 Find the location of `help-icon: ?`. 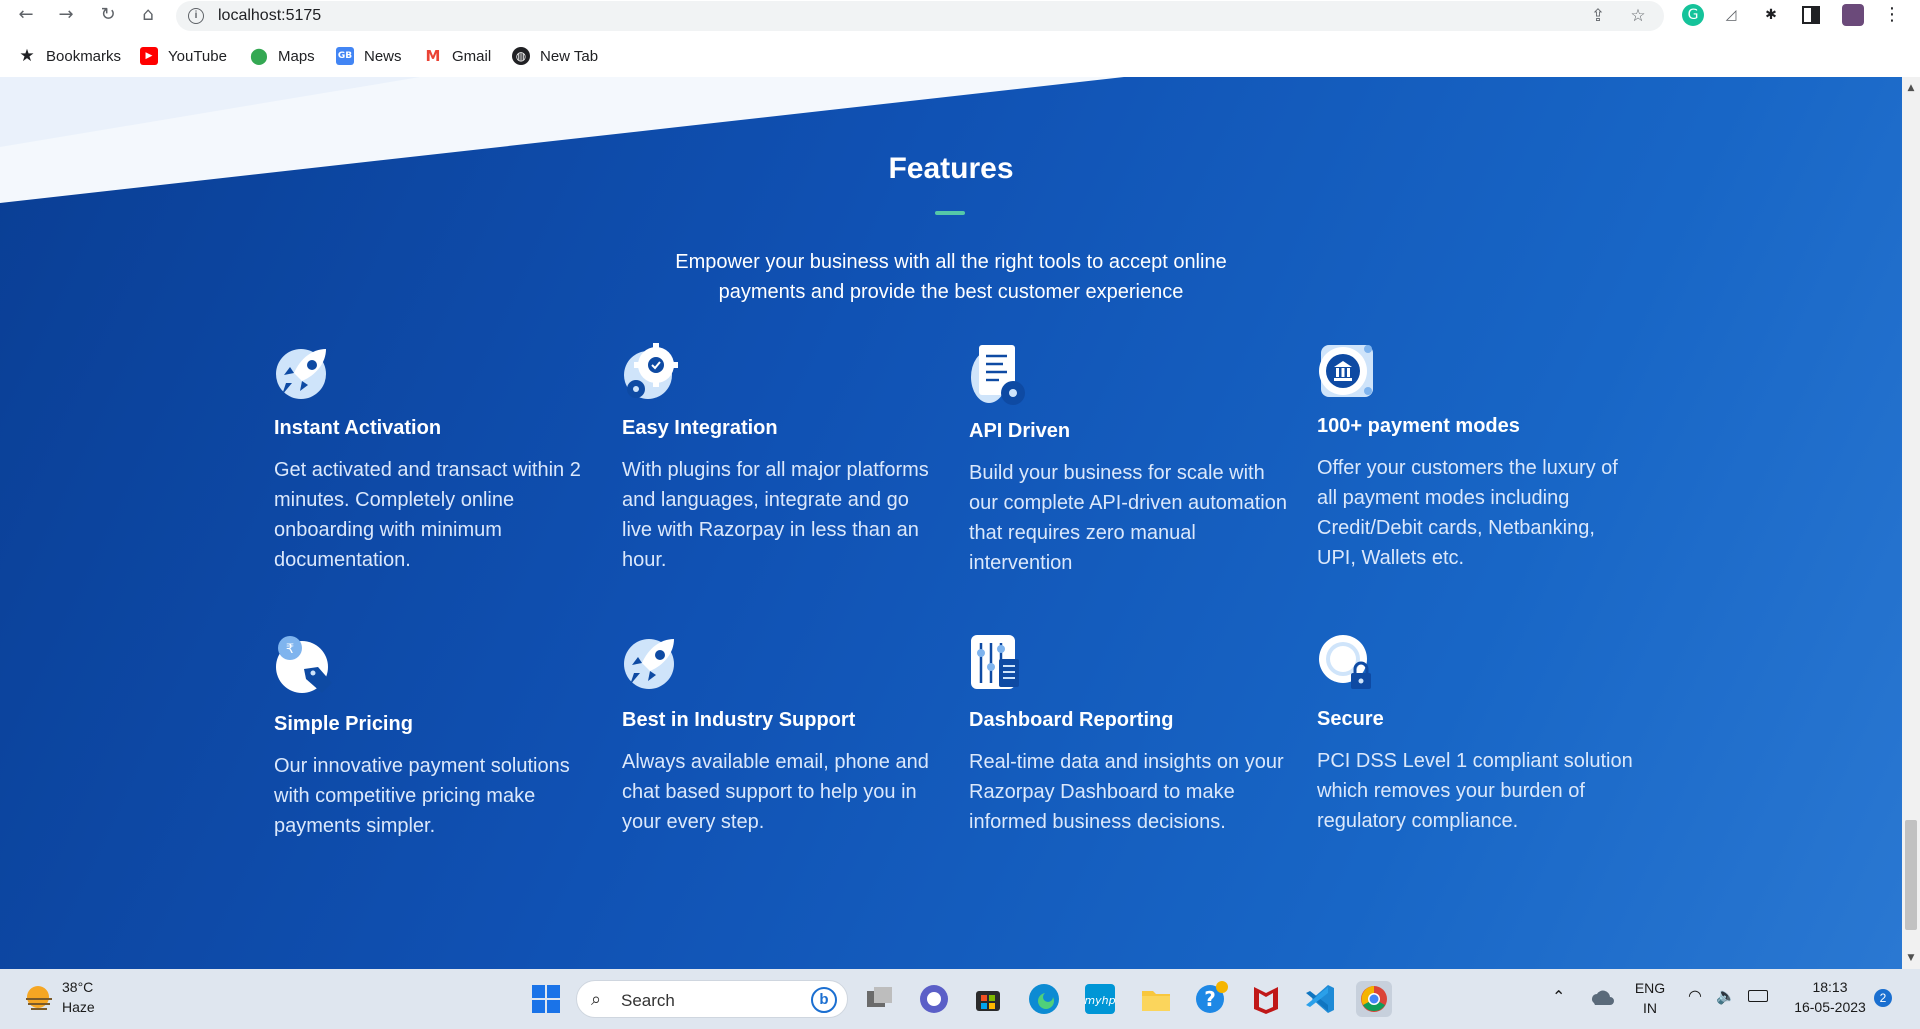

help-icon: ? is located at coordinates (1210, 999).